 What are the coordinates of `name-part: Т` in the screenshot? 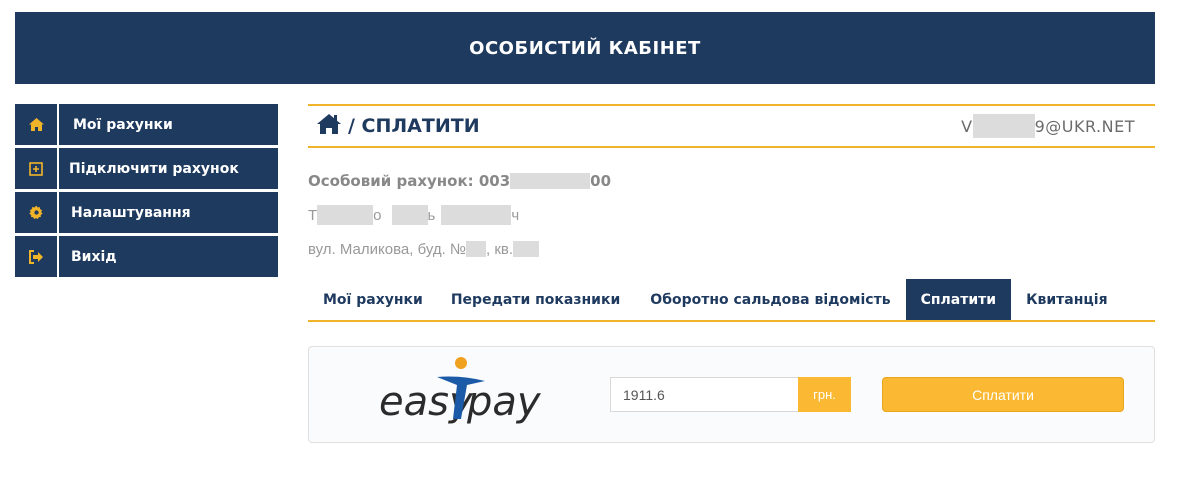 It's located at (313, 215).